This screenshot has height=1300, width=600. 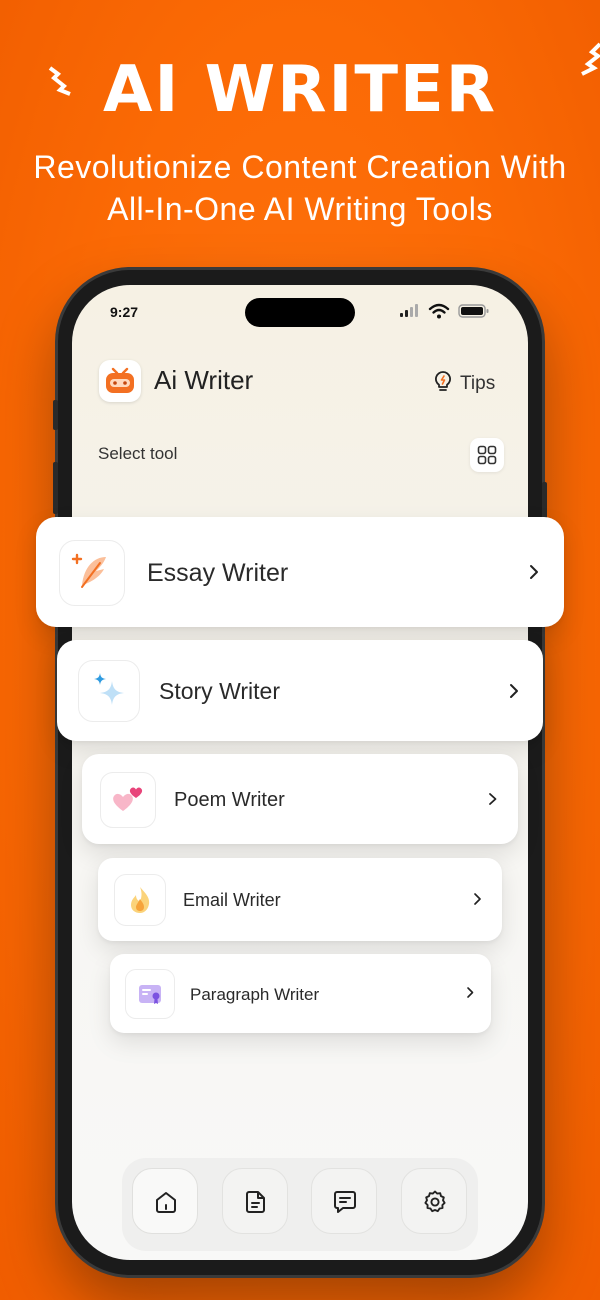 I want to click on grid-view-button, so click(x=487, y=455).